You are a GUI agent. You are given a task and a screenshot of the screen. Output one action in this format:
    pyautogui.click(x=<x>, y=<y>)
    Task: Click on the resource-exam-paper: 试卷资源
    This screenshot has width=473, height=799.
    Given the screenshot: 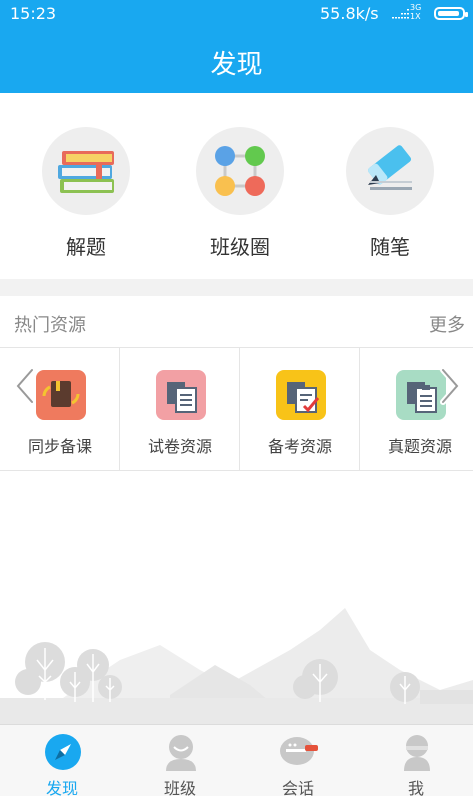 What is the action you would take?
    pyautogui.click(x=180, y=409)
    